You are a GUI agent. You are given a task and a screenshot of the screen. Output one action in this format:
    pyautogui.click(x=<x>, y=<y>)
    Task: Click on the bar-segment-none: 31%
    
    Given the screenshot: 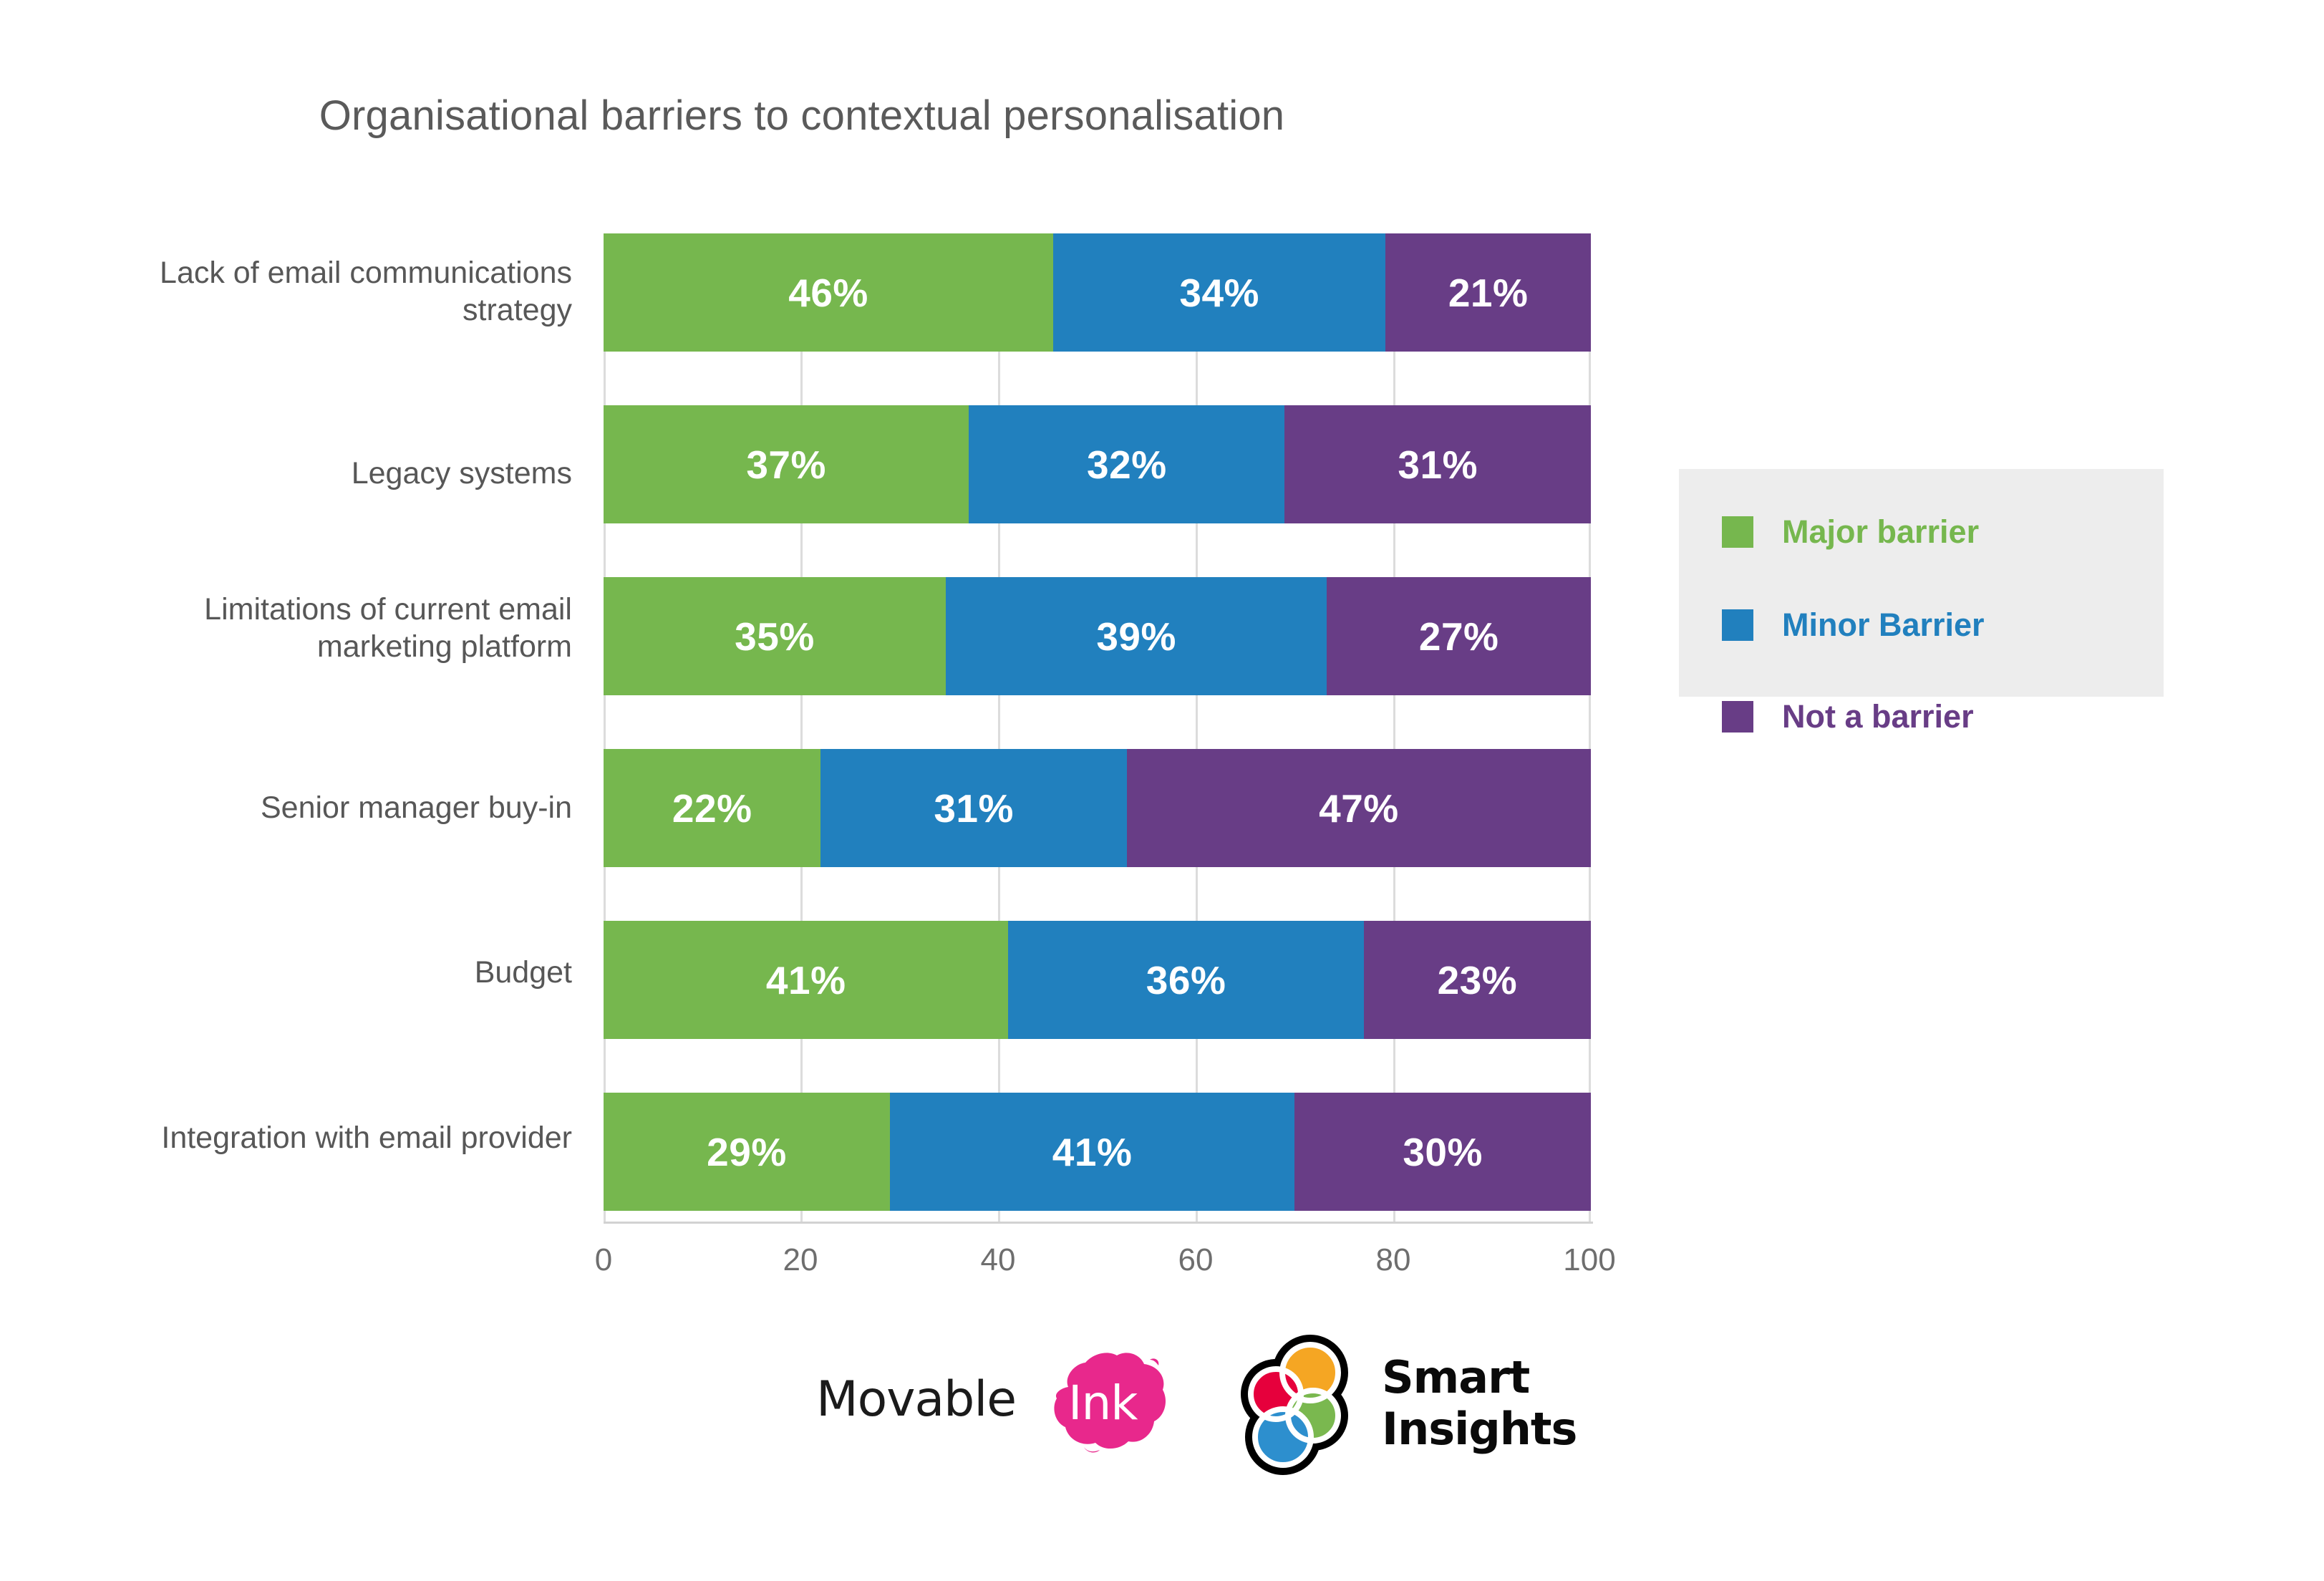 What is the action you would take?
    pyautogui.click(x=1437, y=464)
    